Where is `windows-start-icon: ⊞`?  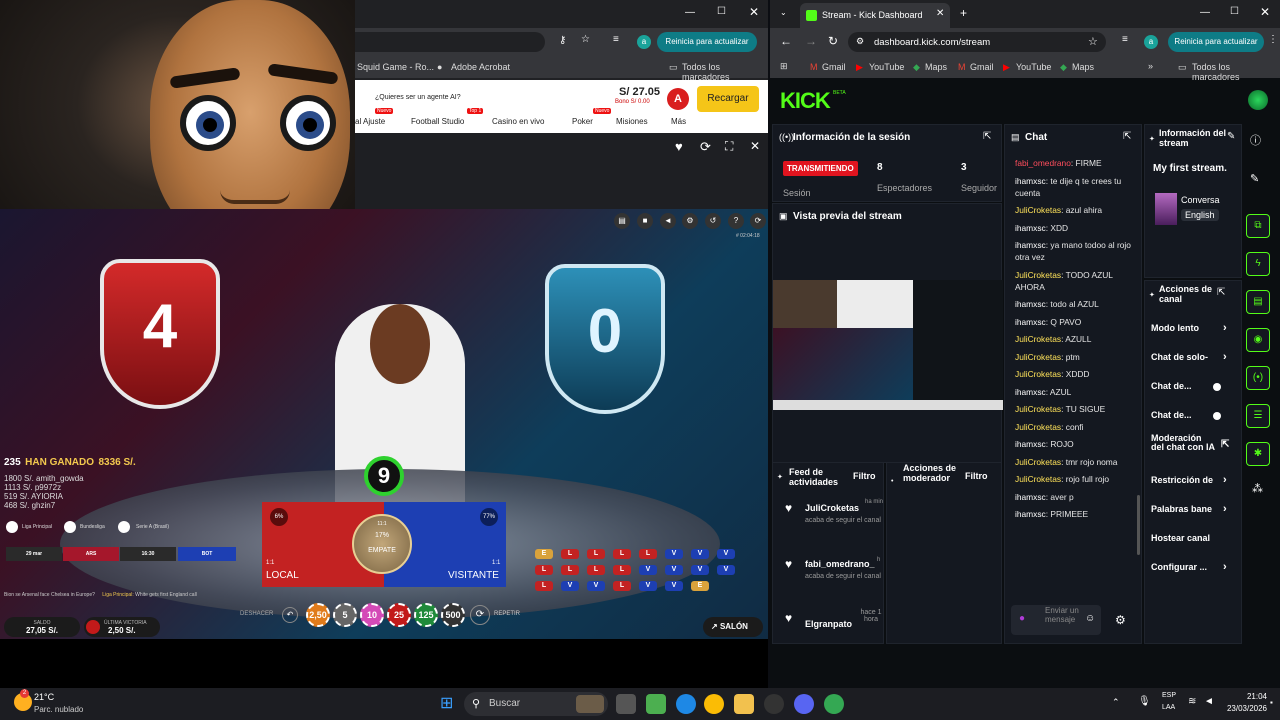 windows-start-icon: ⊞ is located at coordinates (448, 704).